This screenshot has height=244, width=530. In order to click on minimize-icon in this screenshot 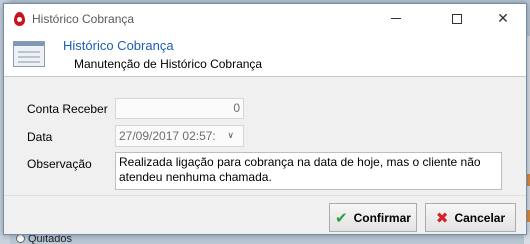, I will do `click(396, 18)`.